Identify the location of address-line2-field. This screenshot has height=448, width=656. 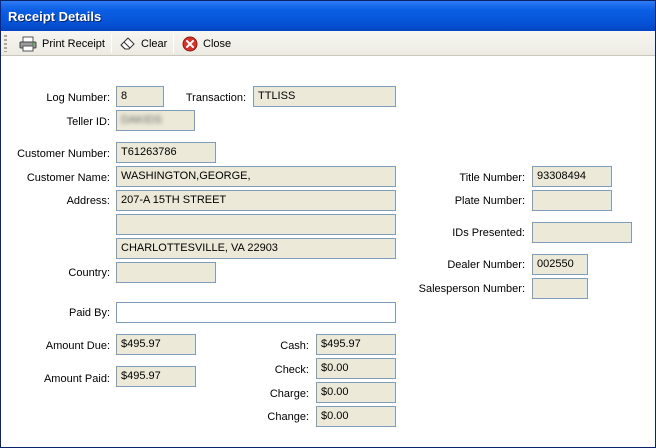
(256, 224).